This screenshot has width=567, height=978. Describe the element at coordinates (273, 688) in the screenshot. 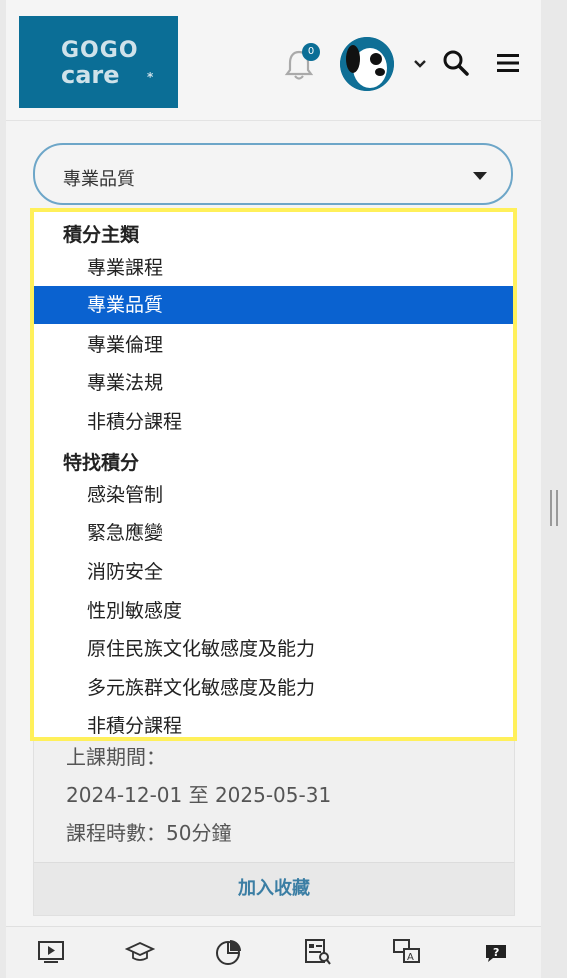

I see `option-item: 多元族群文化敏感度及能力` at that location.